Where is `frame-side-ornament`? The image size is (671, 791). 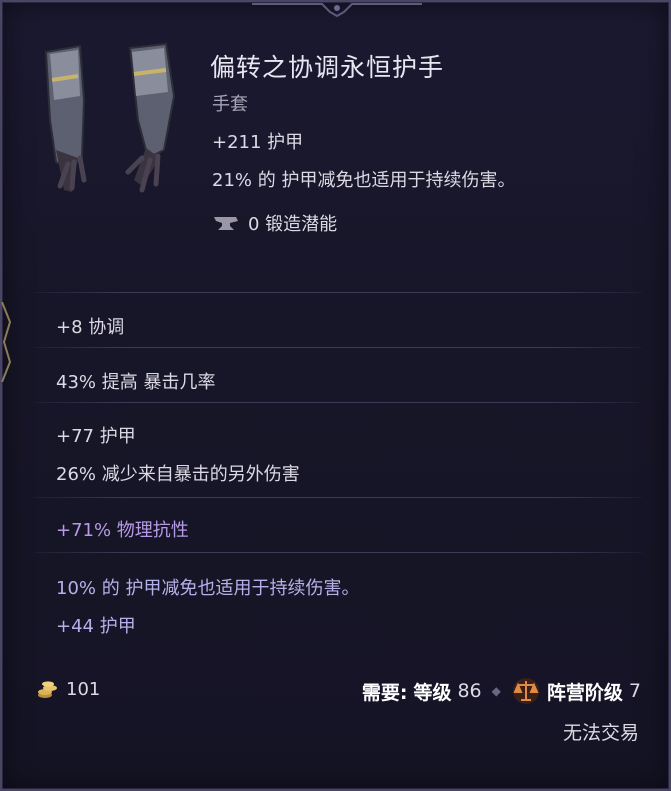 frame-side-ornament is located at coordinates (6, 342).